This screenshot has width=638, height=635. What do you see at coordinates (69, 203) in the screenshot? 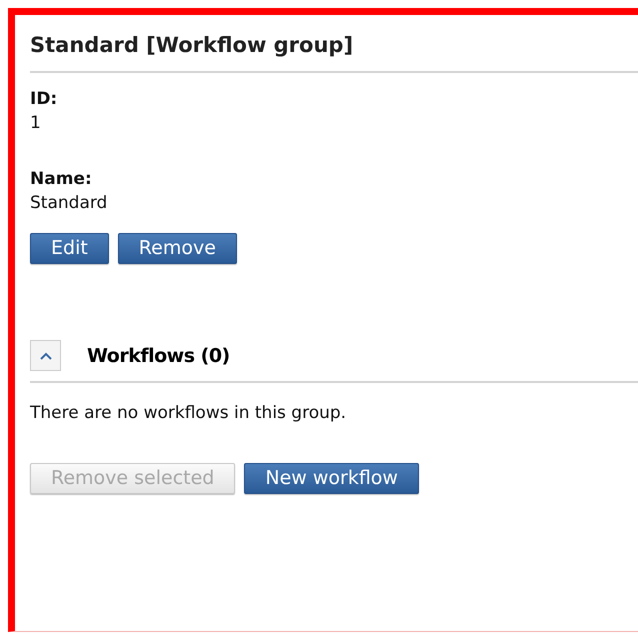
I see `field-value: Standard` at bounding box center [69, 203].